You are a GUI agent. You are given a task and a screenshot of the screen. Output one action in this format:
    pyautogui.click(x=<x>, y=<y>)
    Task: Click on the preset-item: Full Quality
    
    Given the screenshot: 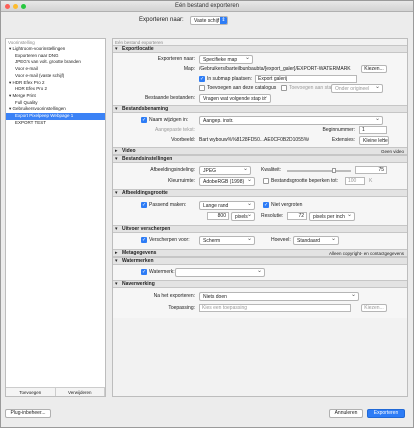 What is the action you would take?
    pyautogui.click(x=55, y=103)
    